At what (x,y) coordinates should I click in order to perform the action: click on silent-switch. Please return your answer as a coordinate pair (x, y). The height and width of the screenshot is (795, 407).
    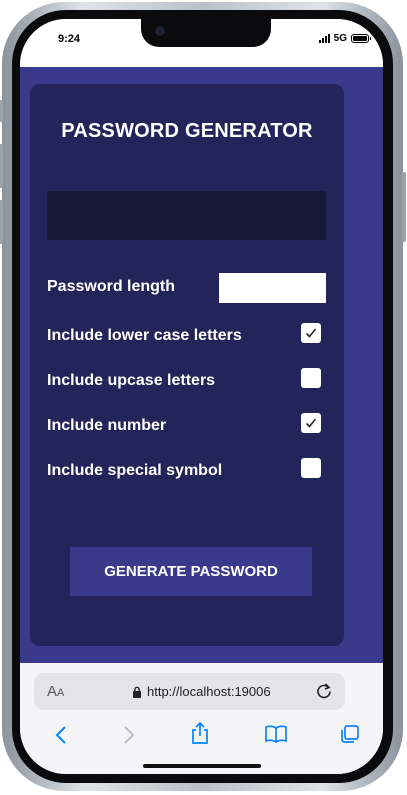
    Looking at the image, I should click on (1, 111).